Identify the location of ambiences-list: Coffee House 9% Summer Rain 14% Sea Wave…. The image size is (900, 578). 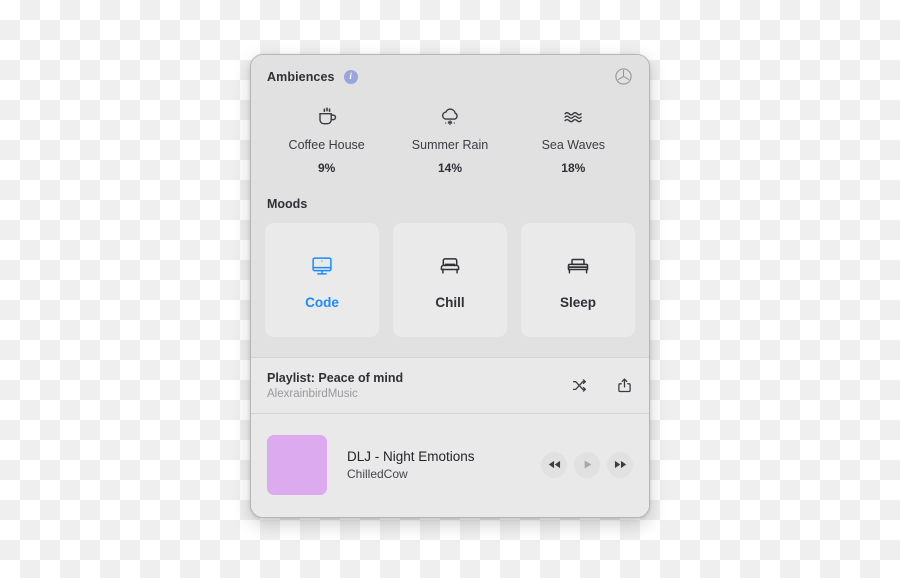
(450, 135).